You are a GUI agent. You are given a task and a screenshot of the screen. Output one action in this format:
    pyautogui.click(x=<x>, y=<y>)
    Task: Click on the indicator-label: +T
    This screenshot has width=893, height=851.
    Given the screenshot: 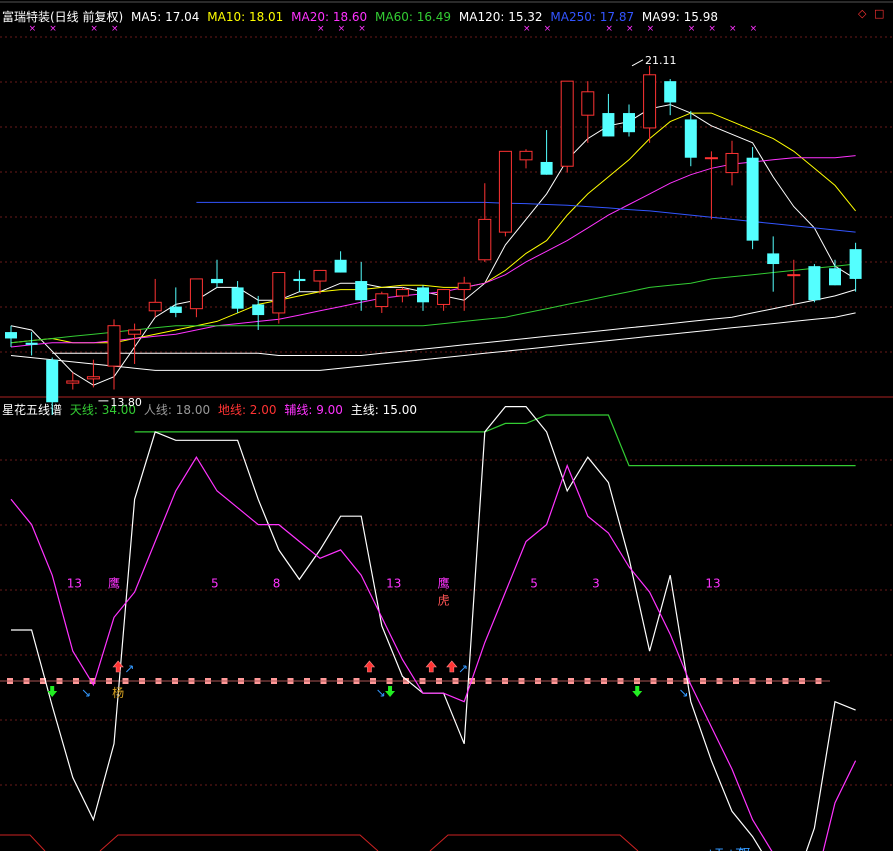 What is the action you would take?
    pyautogui.click(x=714, y=848)
    